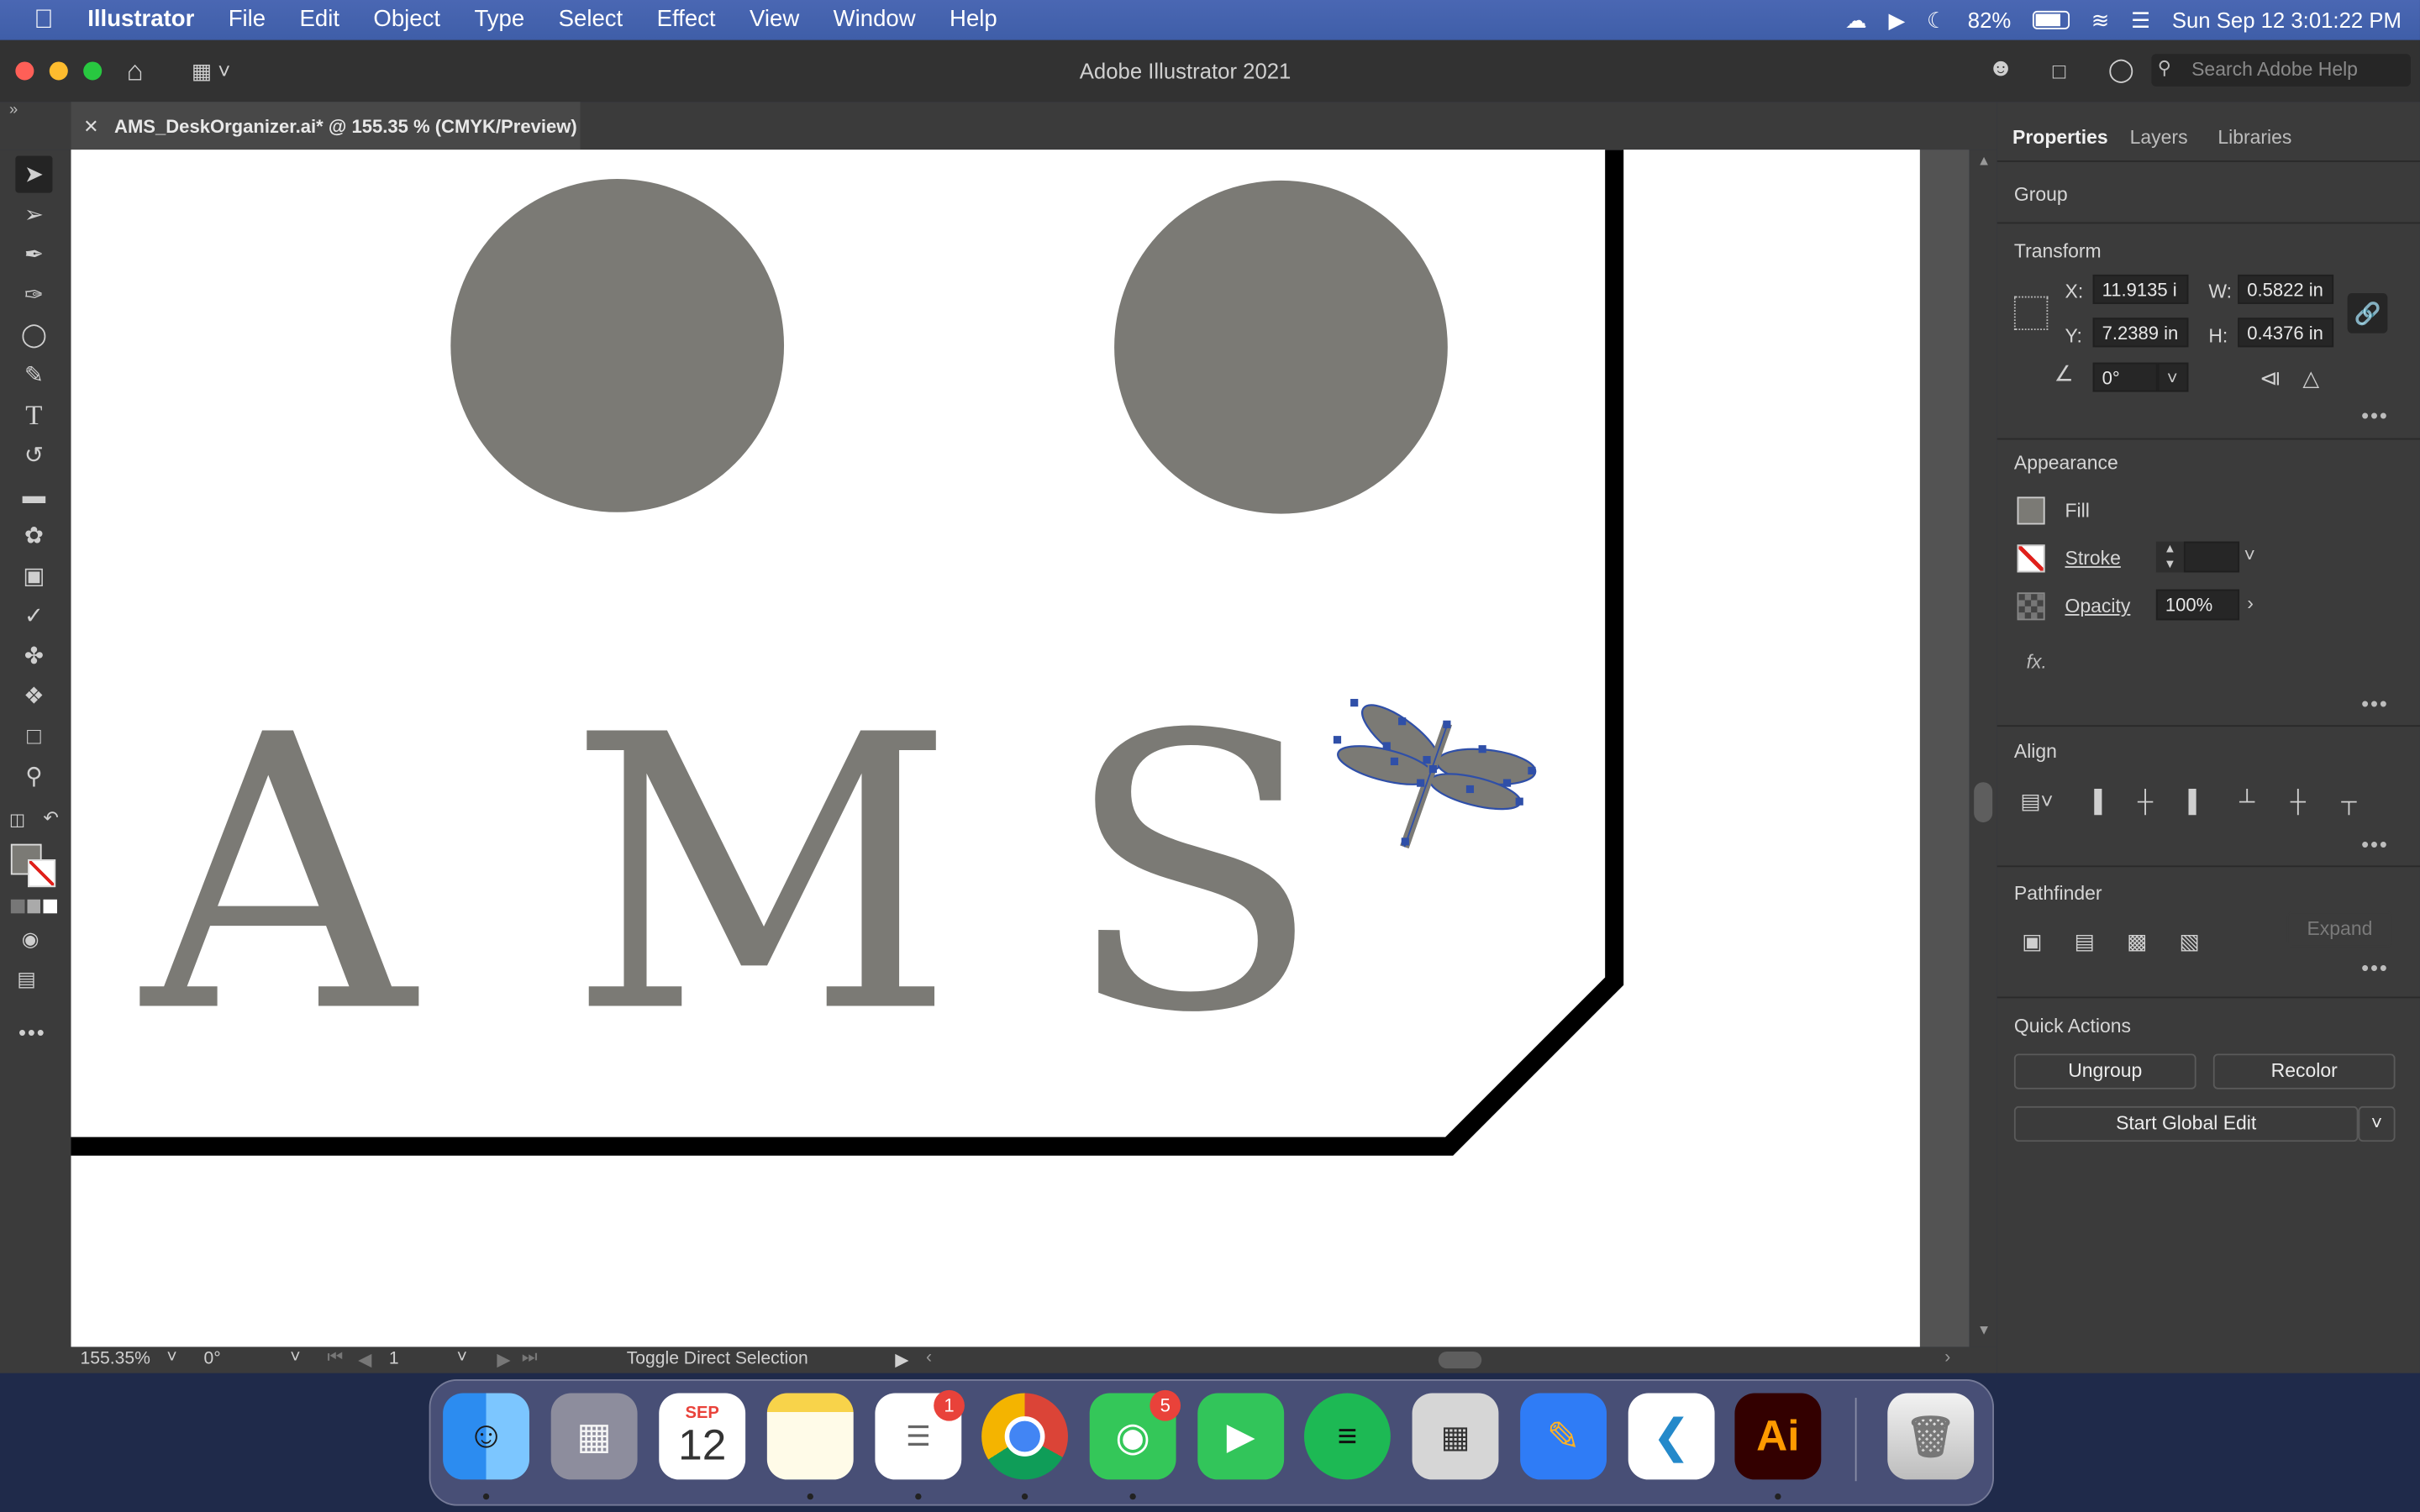 This screenshot has height=1512, width=2420. I want to click on start-global-edit-button: Start Global Edit, so click(2186, 1123).